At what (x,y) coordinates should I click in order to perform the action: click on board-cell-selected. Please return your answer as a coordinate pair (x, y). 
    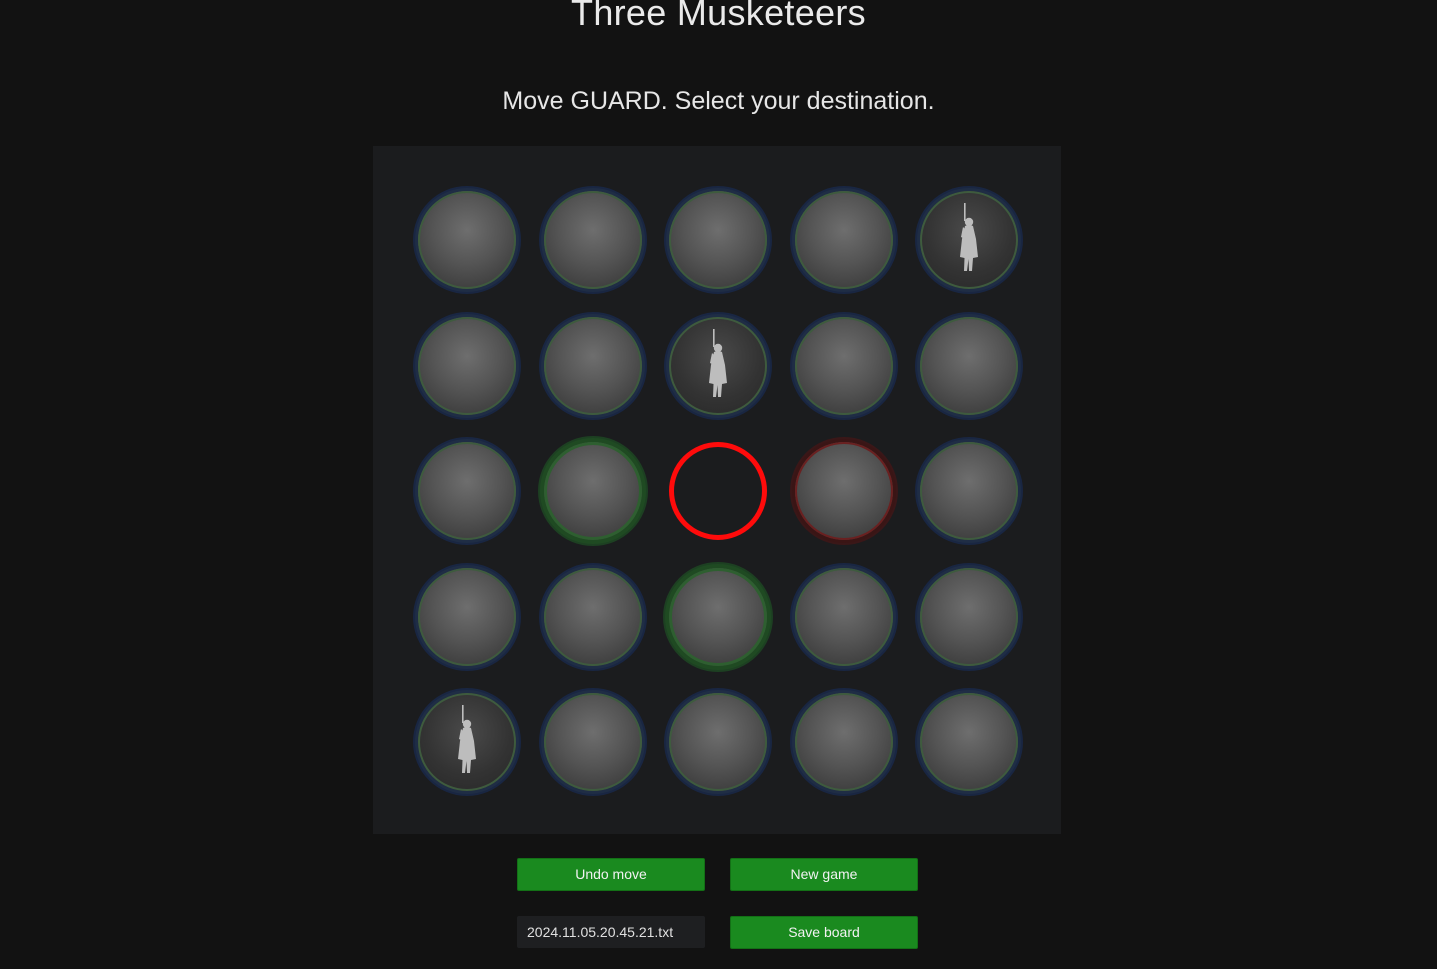
    Looking at the image, I should click on (718, 491).